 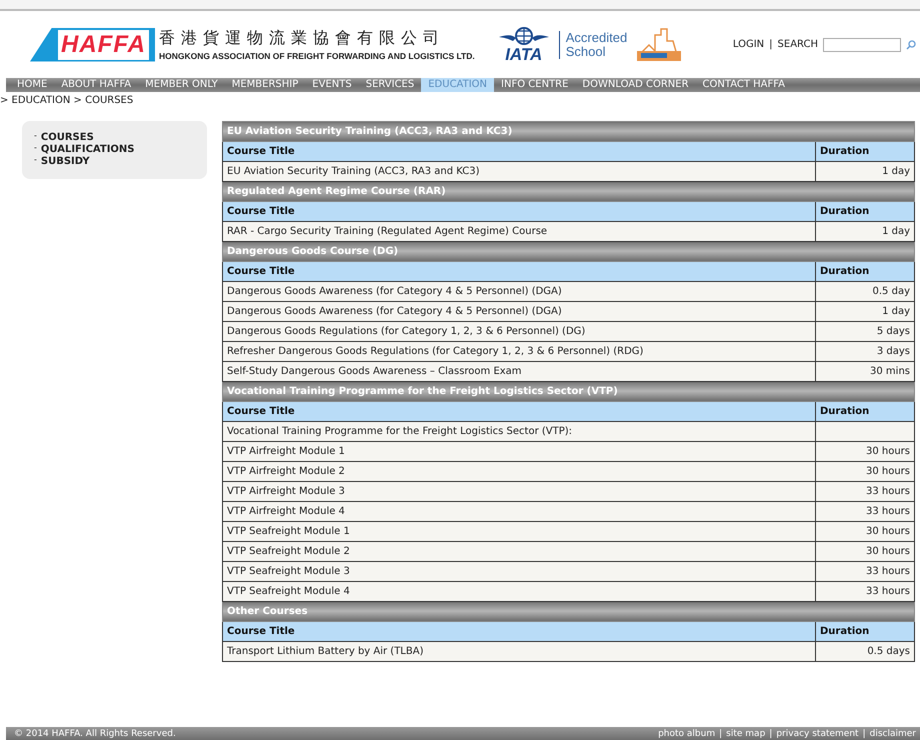 I want to click on company-name-chinese: 香港貨運物流業協會有限公司, so click(x=302, y=38).